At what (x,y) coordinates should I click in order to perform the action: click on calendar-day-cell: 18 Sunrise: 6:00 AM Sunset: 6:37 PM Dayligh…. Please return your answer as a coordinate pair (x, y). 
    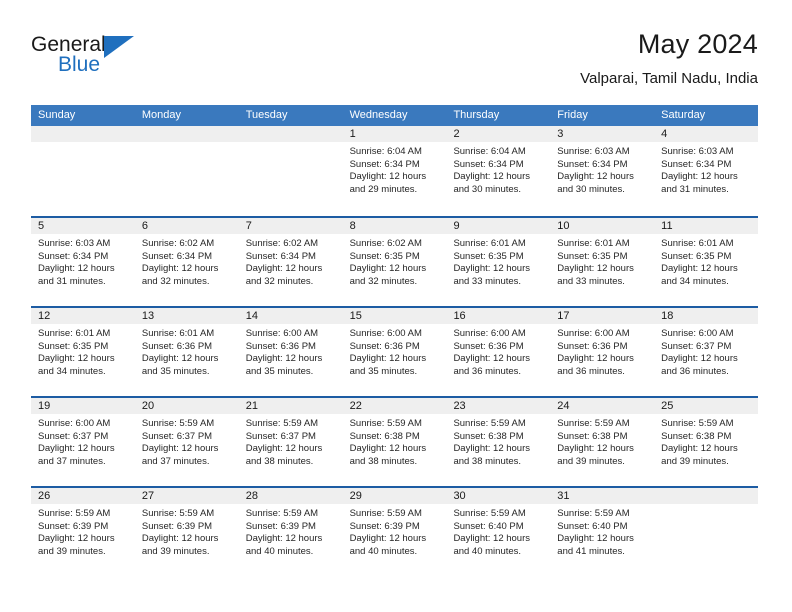
    Looking at the image, I should click on (706, 352).